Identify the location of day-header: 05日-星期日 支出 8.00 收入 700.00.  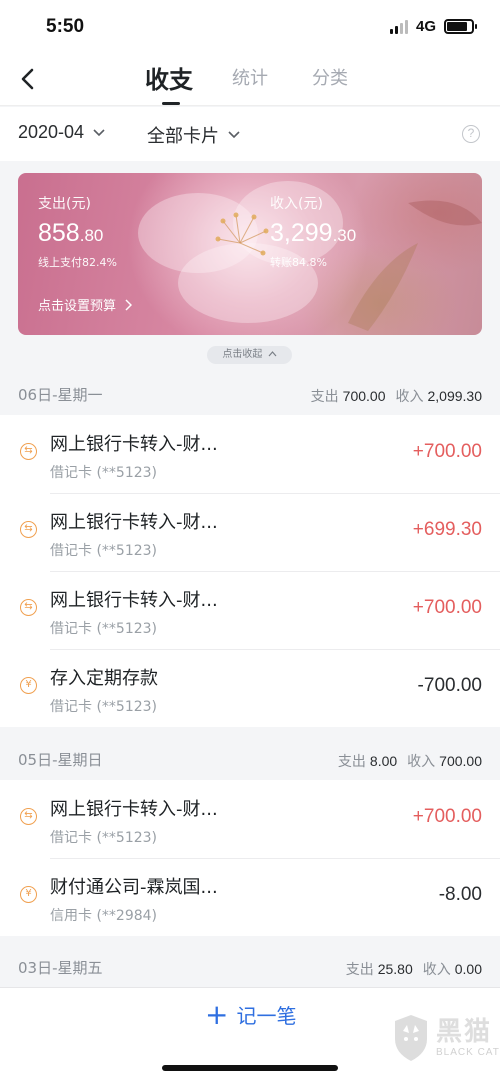
(250, 760).